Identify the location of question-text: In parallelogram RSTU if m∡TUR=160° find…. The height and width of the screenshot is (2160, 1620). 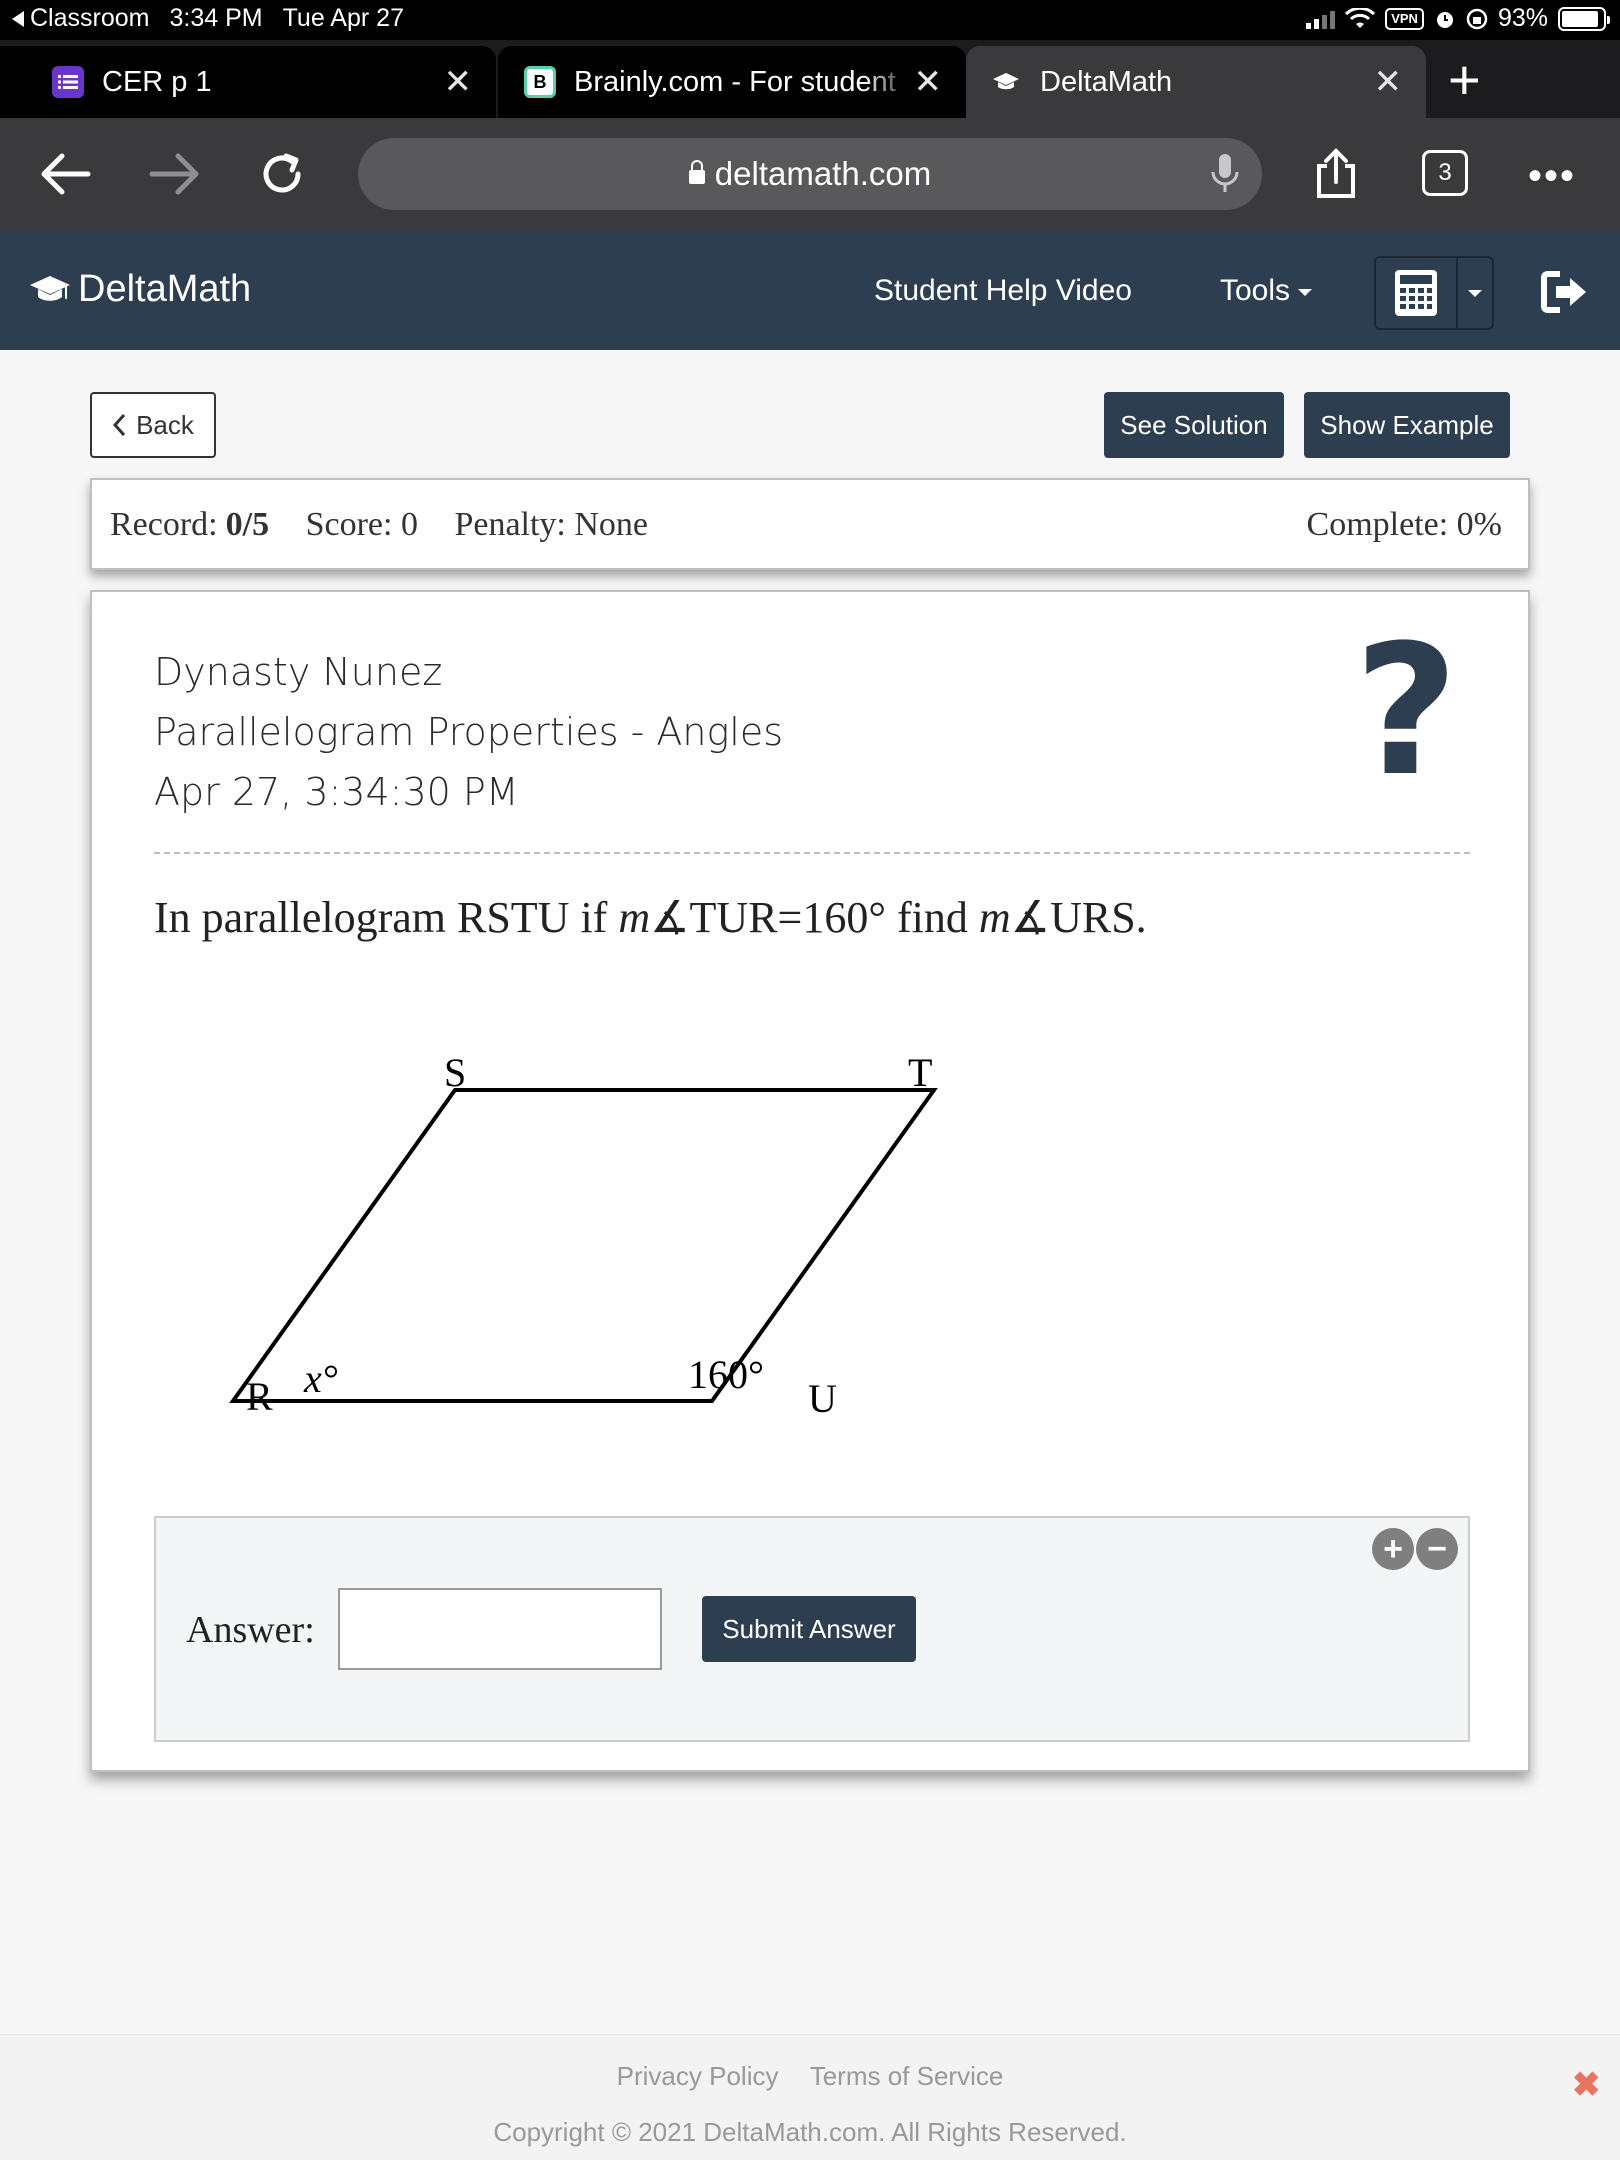
(650, 917).